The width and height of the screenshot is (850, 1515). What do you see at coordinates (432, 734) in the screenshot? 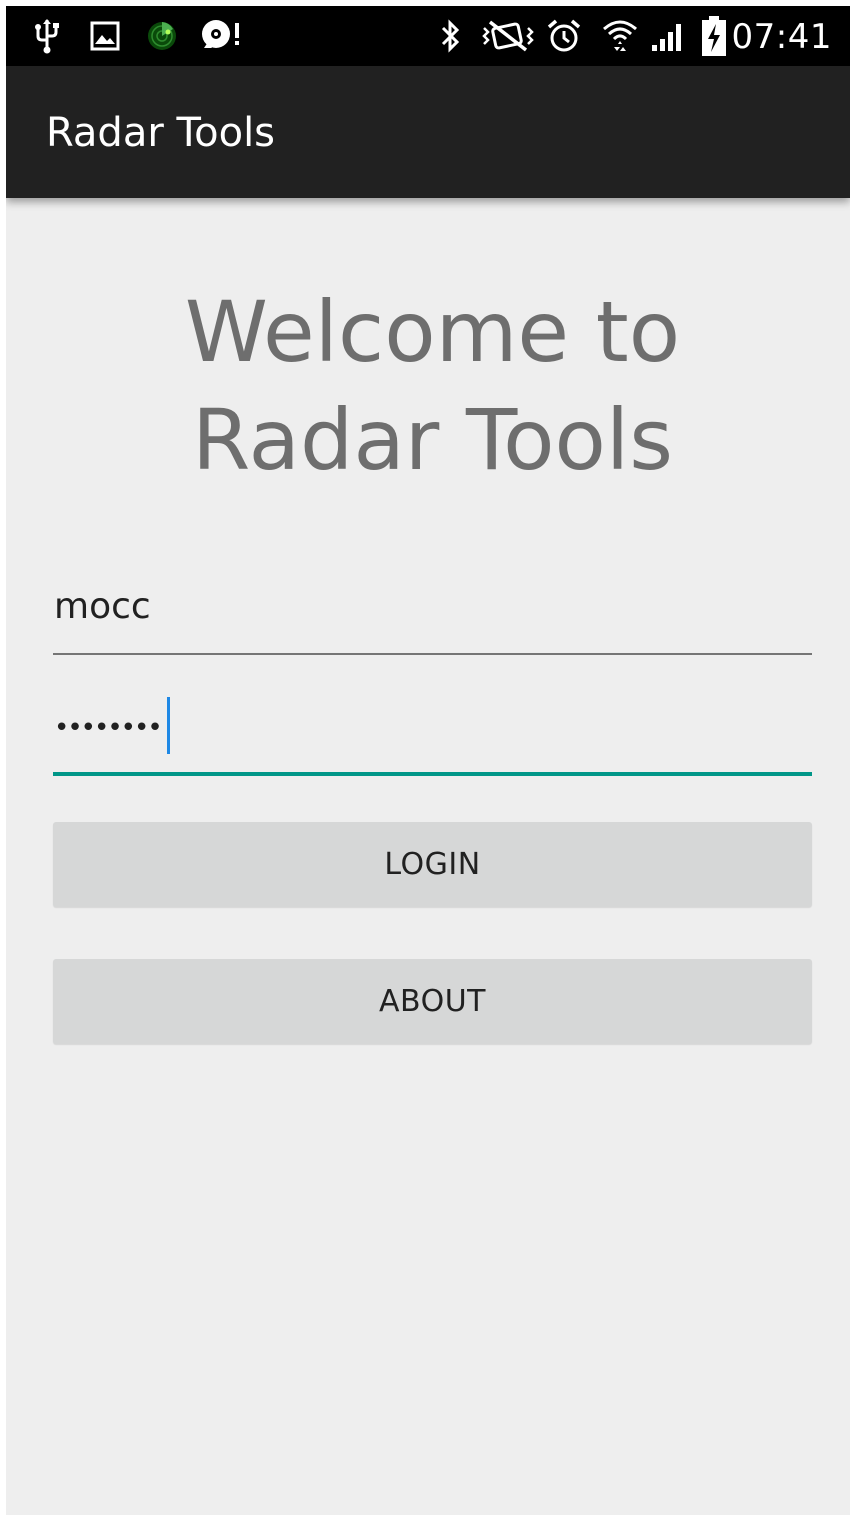
I see `password-field: ••••••••` at bounding box center [432, 734].